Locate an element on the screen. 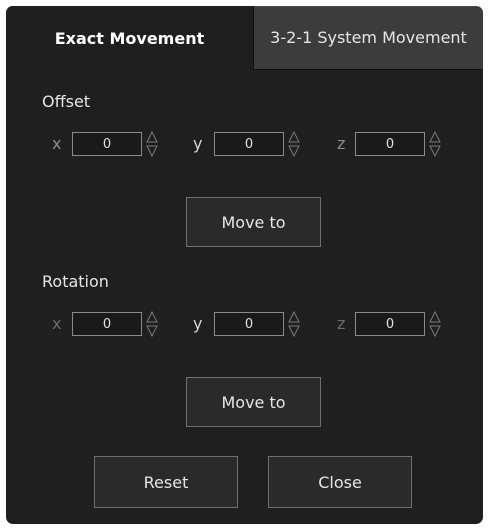  rotation-x-field: 0 is located at coordinates (107, 324).